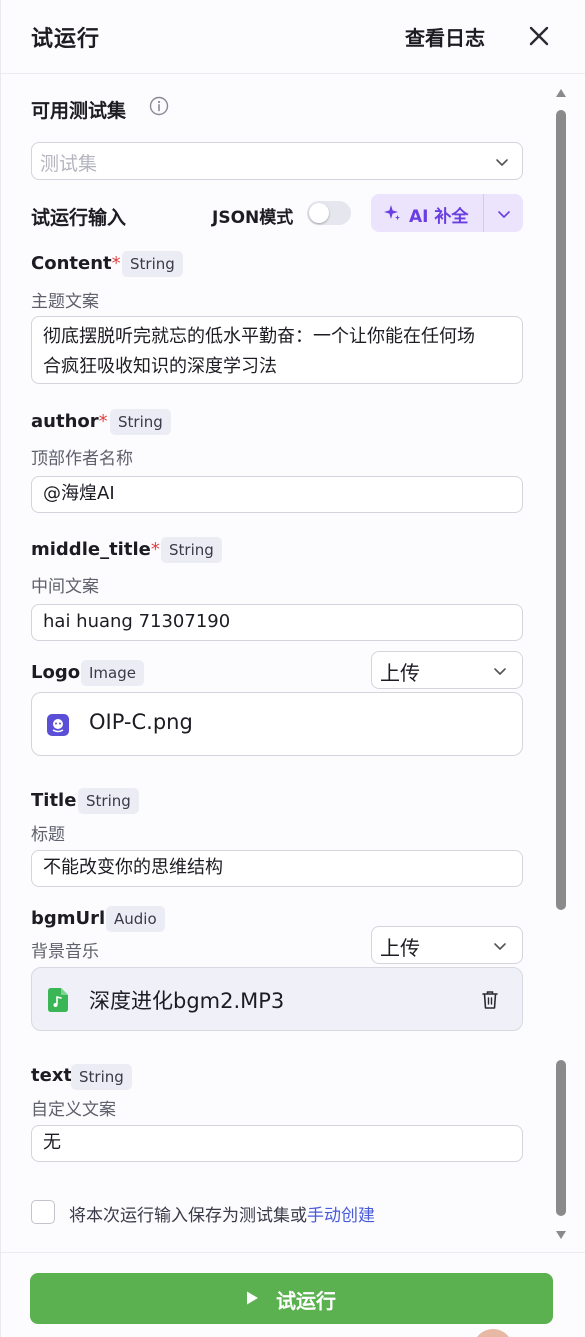 The image size is (585, 1337). Describe the element at coordinates (79, 218) in the screenshot. I see `run-input-label: 试运行输入` at that location.